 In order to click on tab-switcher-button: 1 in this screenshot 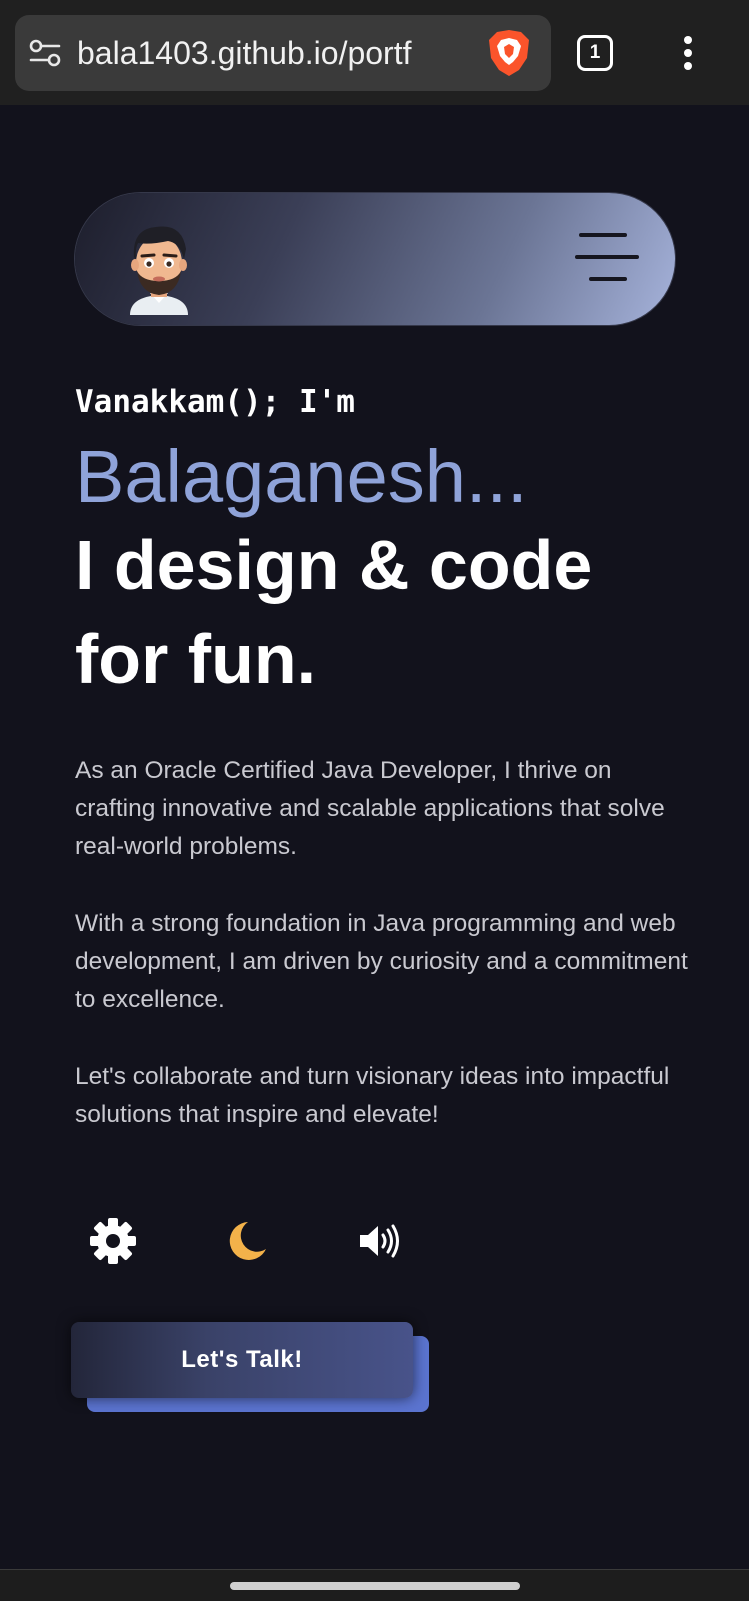, I will do `click(595, 53)`.